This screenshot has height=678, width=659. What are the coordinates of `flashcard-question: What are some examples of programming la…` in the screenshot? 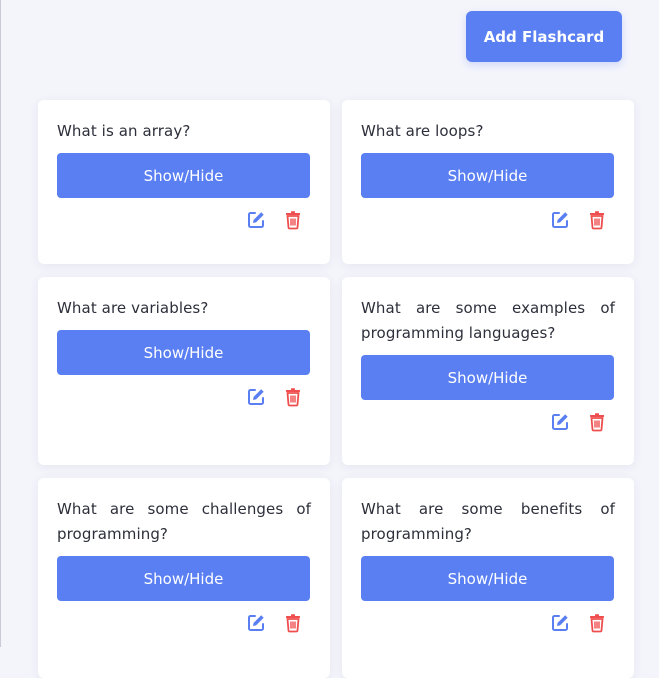 It's located at (488, 320).